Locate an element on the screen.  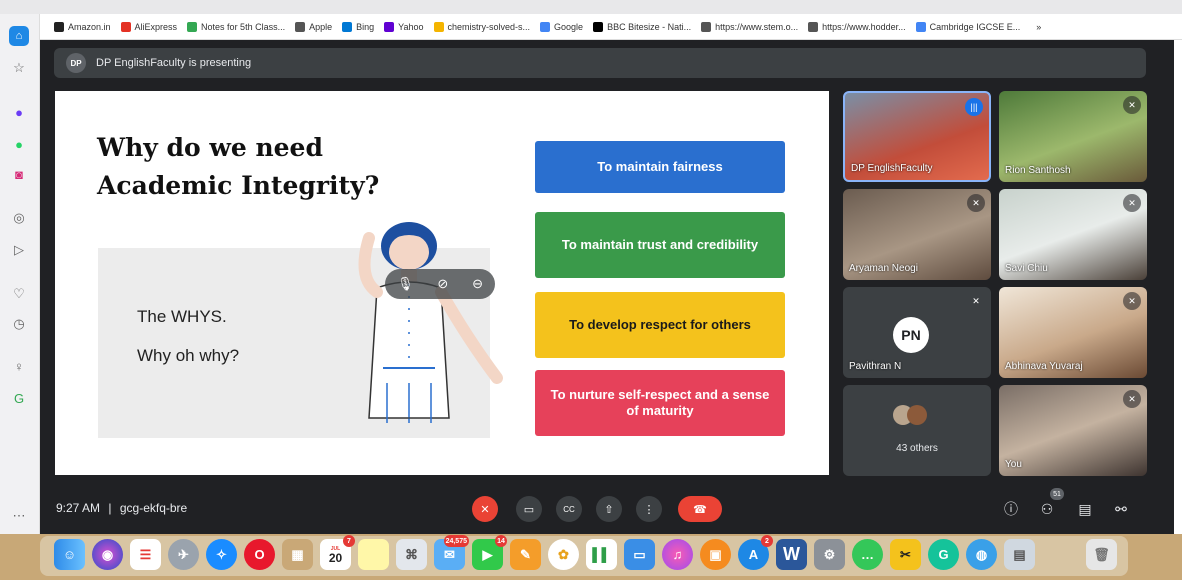
google-extension-icon: G is located at coordinates (19, 398).